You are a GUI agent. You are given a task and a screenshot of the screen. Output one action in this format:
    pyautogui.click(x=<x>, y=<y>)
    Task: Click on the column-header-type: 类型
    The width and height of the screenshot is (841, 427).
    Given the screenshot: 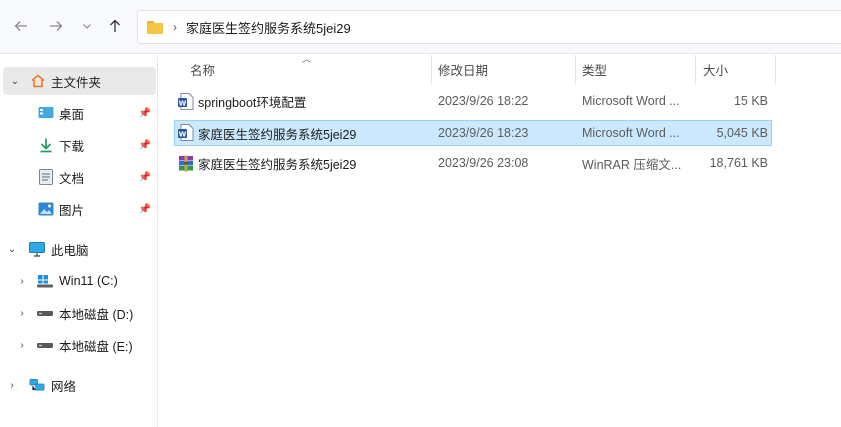 What is the action you would take?
    pyautogui.click(x=637, y=69)
    